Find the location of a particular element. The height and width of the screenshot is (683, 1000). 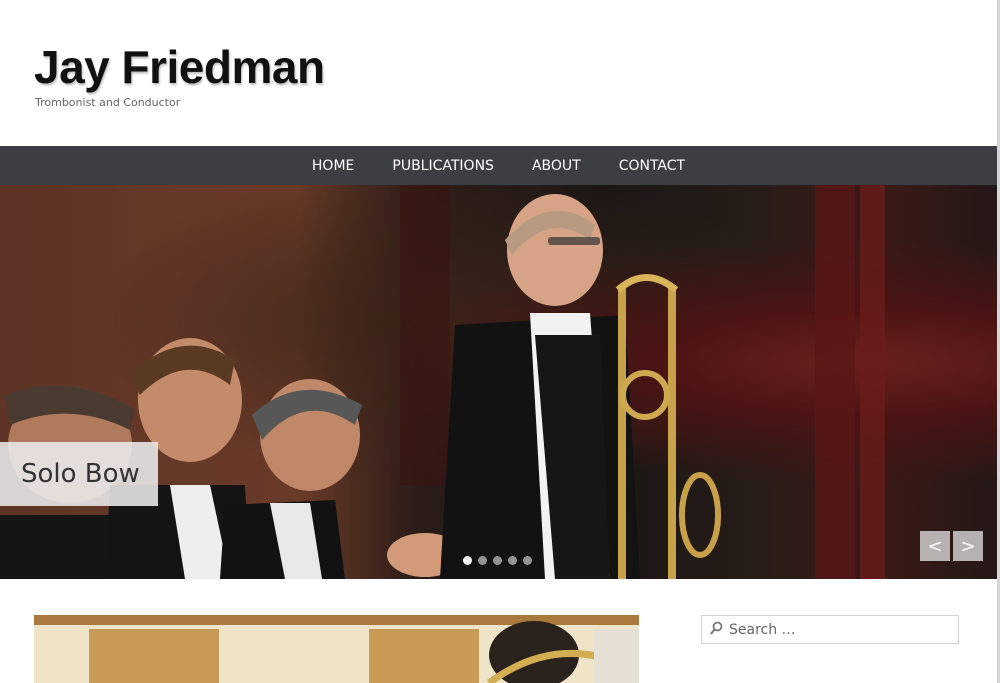

post-thumbnail is located at coordinates (336, 649).